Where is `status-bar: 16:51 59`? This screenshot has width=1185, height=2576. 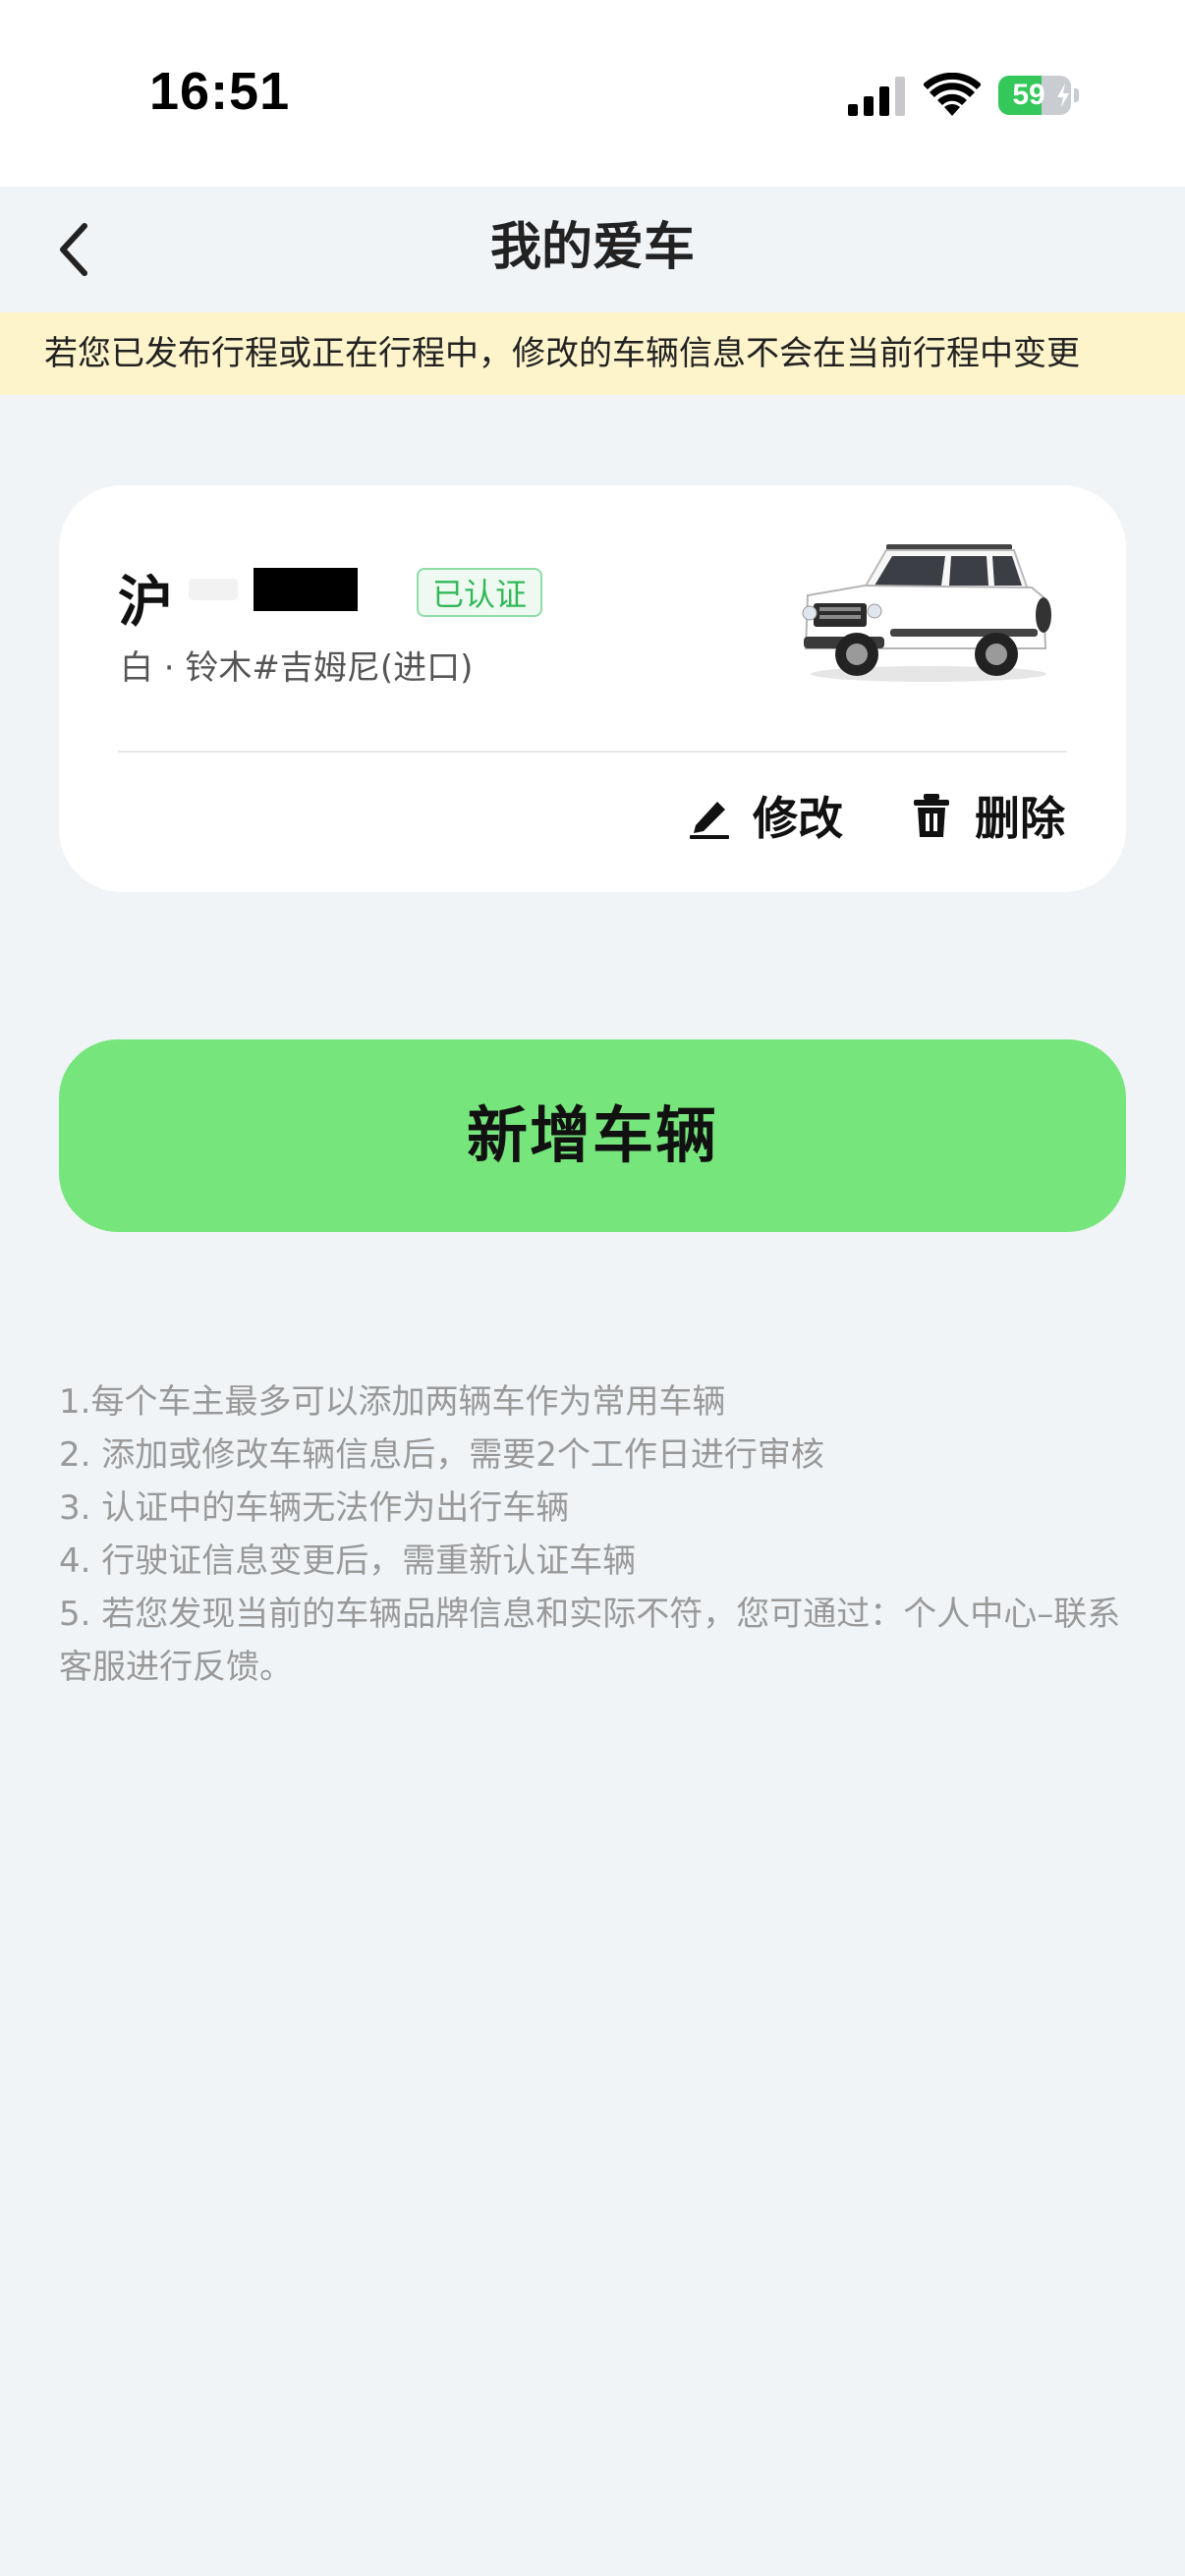 status-bar: 16:51 59 is located at coordinates (592, 93).